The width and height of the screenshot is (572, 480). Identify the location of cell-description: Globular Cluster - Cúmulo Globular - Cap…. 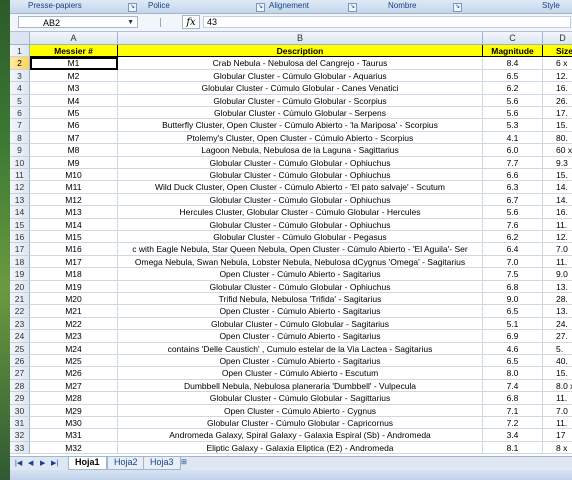
(300, 423).